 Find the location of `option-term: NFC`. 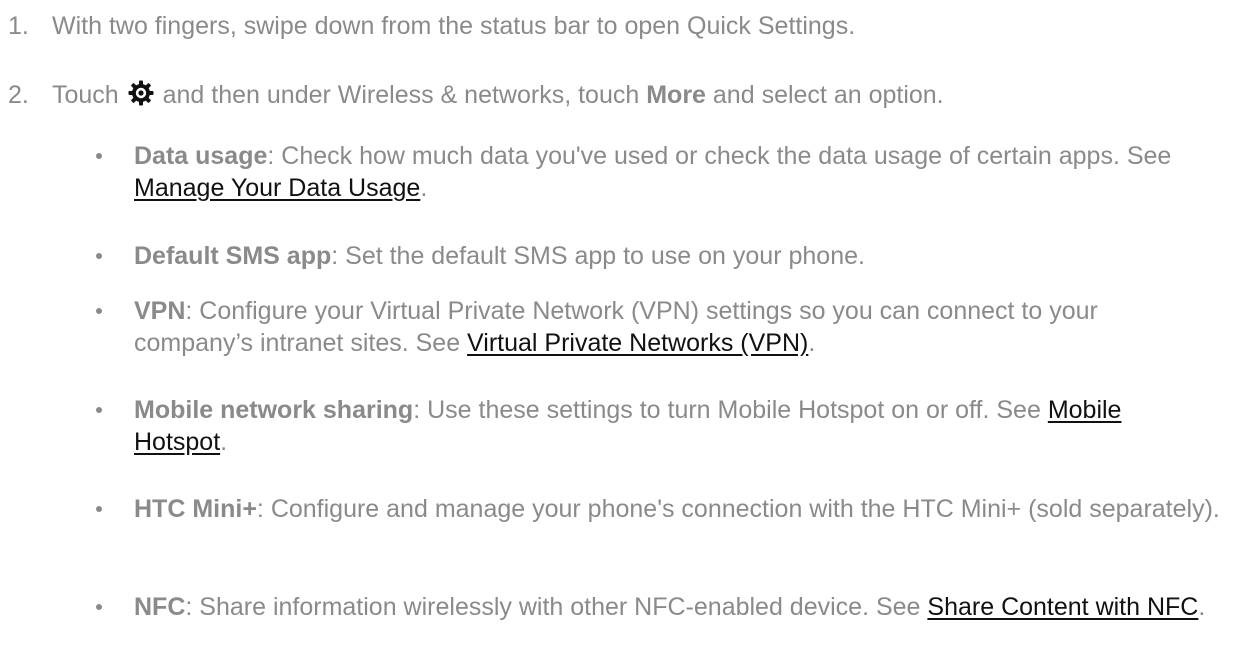

option-term: NFC is located at coordinates (160, 607).